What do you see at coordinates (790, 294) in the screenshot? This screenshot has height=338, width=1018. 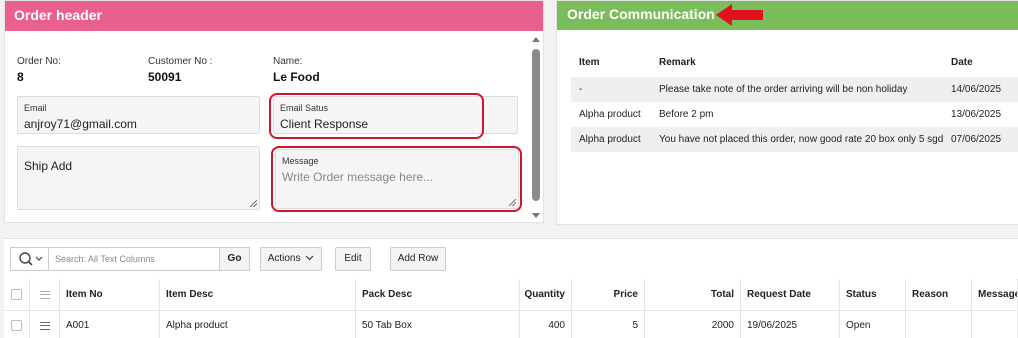 I see `column-header-request-date: Request Date` at bounding box center [790, 294].